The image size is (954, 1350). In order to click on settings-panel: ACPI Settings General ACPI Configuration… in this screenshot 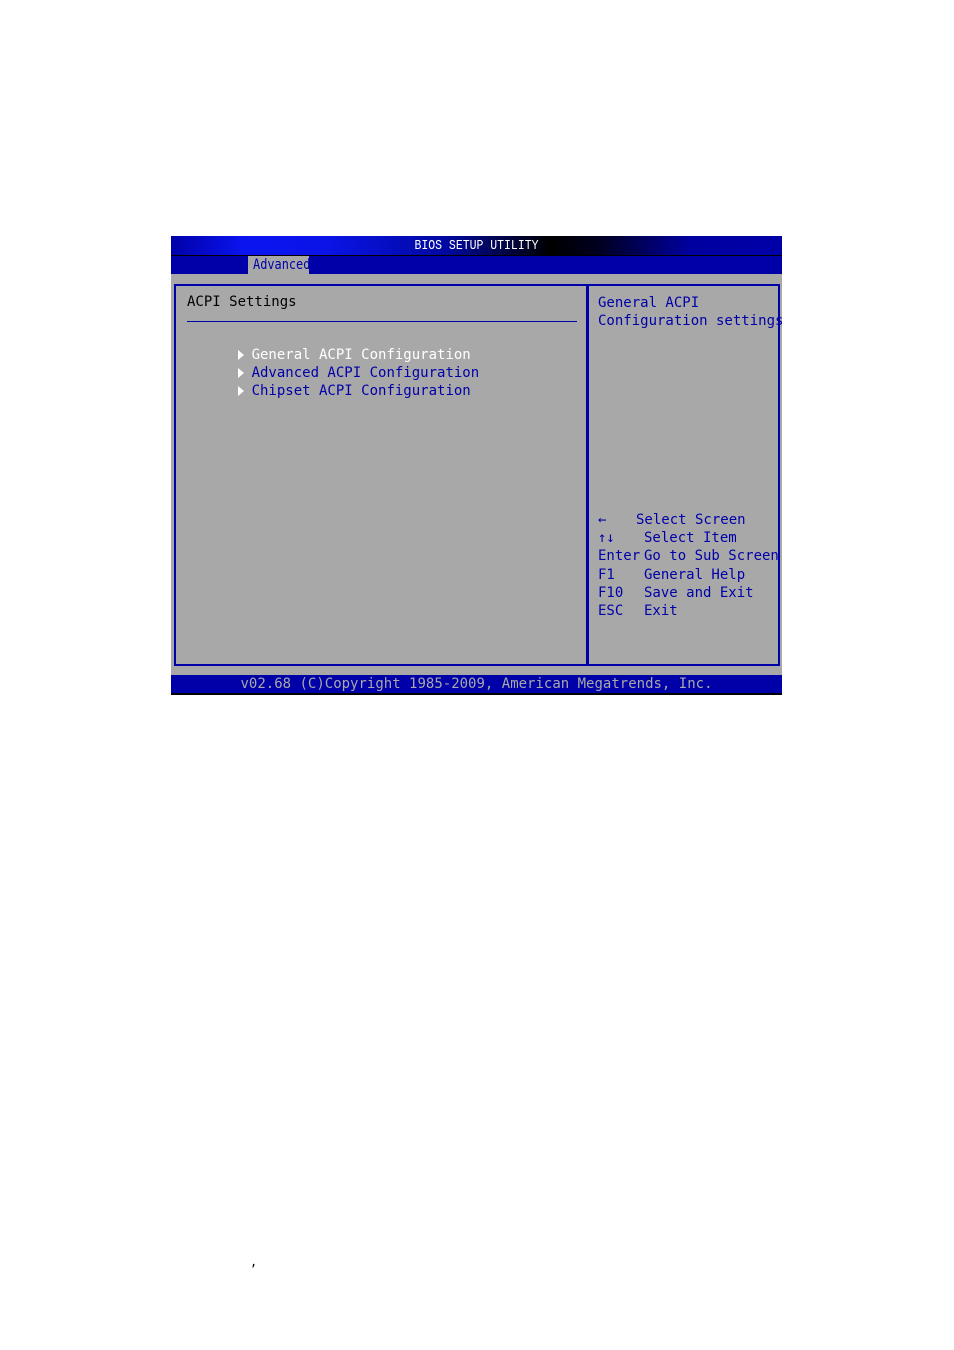, I will do `click(381, 475)`.